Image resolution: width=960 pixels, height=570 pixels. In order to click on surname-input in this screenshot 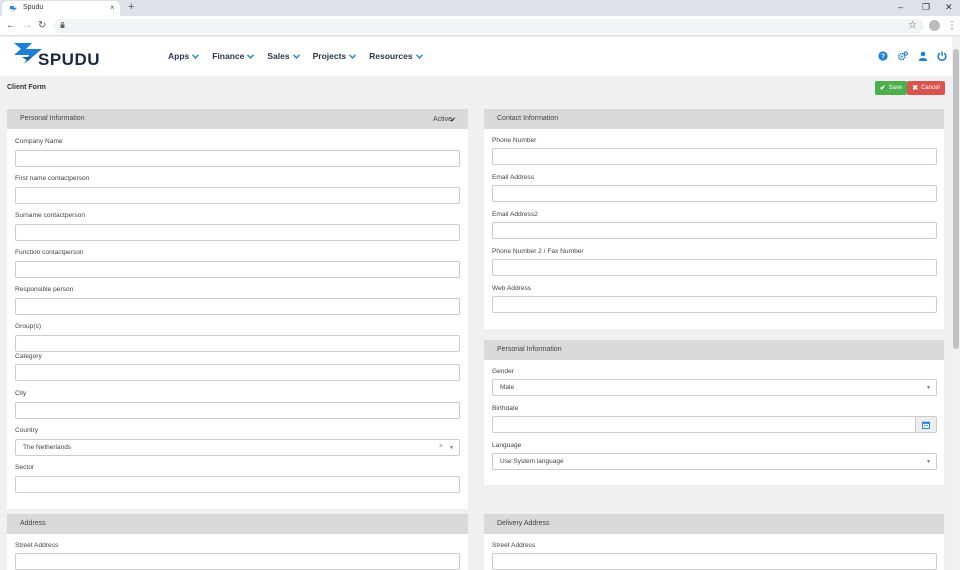, I will do `click(237, 232)`.